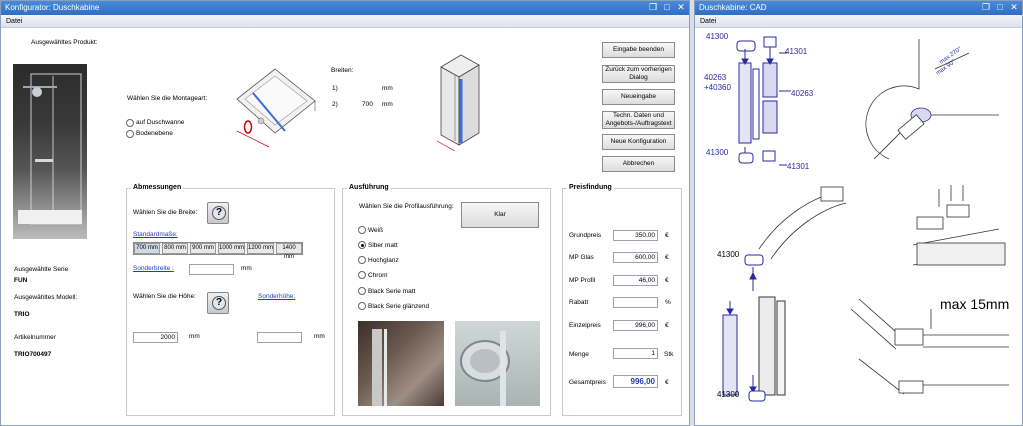 The image size is (1023, 426). Describe the element at coordinates (230, 300) in the screenshot. I see `abmessungen-group: Abmessungen` at that location.